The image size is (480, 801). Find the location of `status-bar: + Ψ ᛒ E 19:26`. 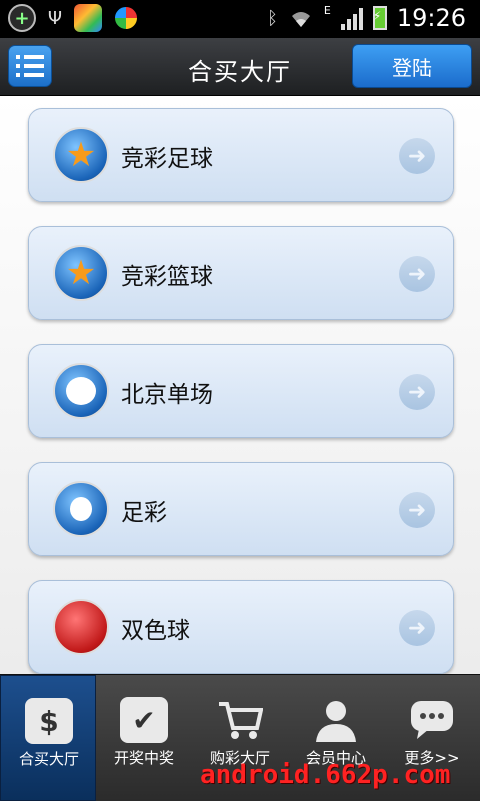

status-bar: + Ψ ᛒ E 19:26 is located at coordinates (240, 19).